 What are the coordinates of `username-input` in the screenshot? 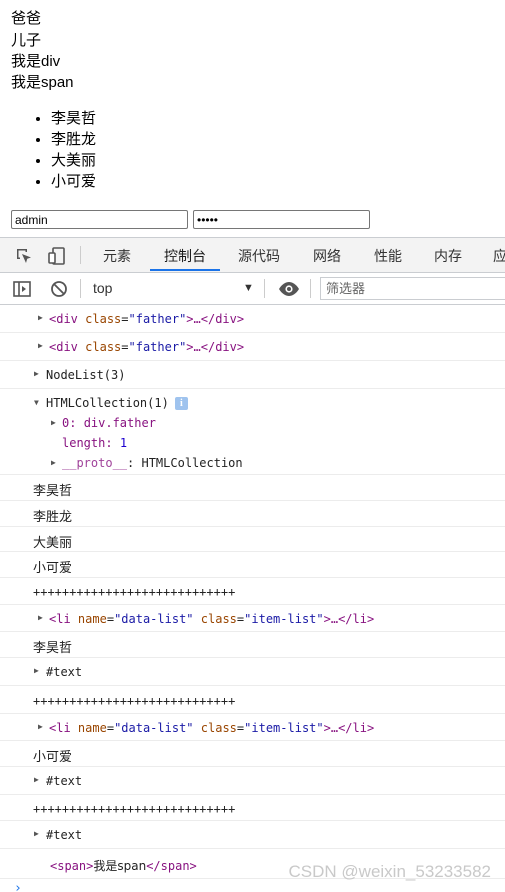 It's located at (99, 219).